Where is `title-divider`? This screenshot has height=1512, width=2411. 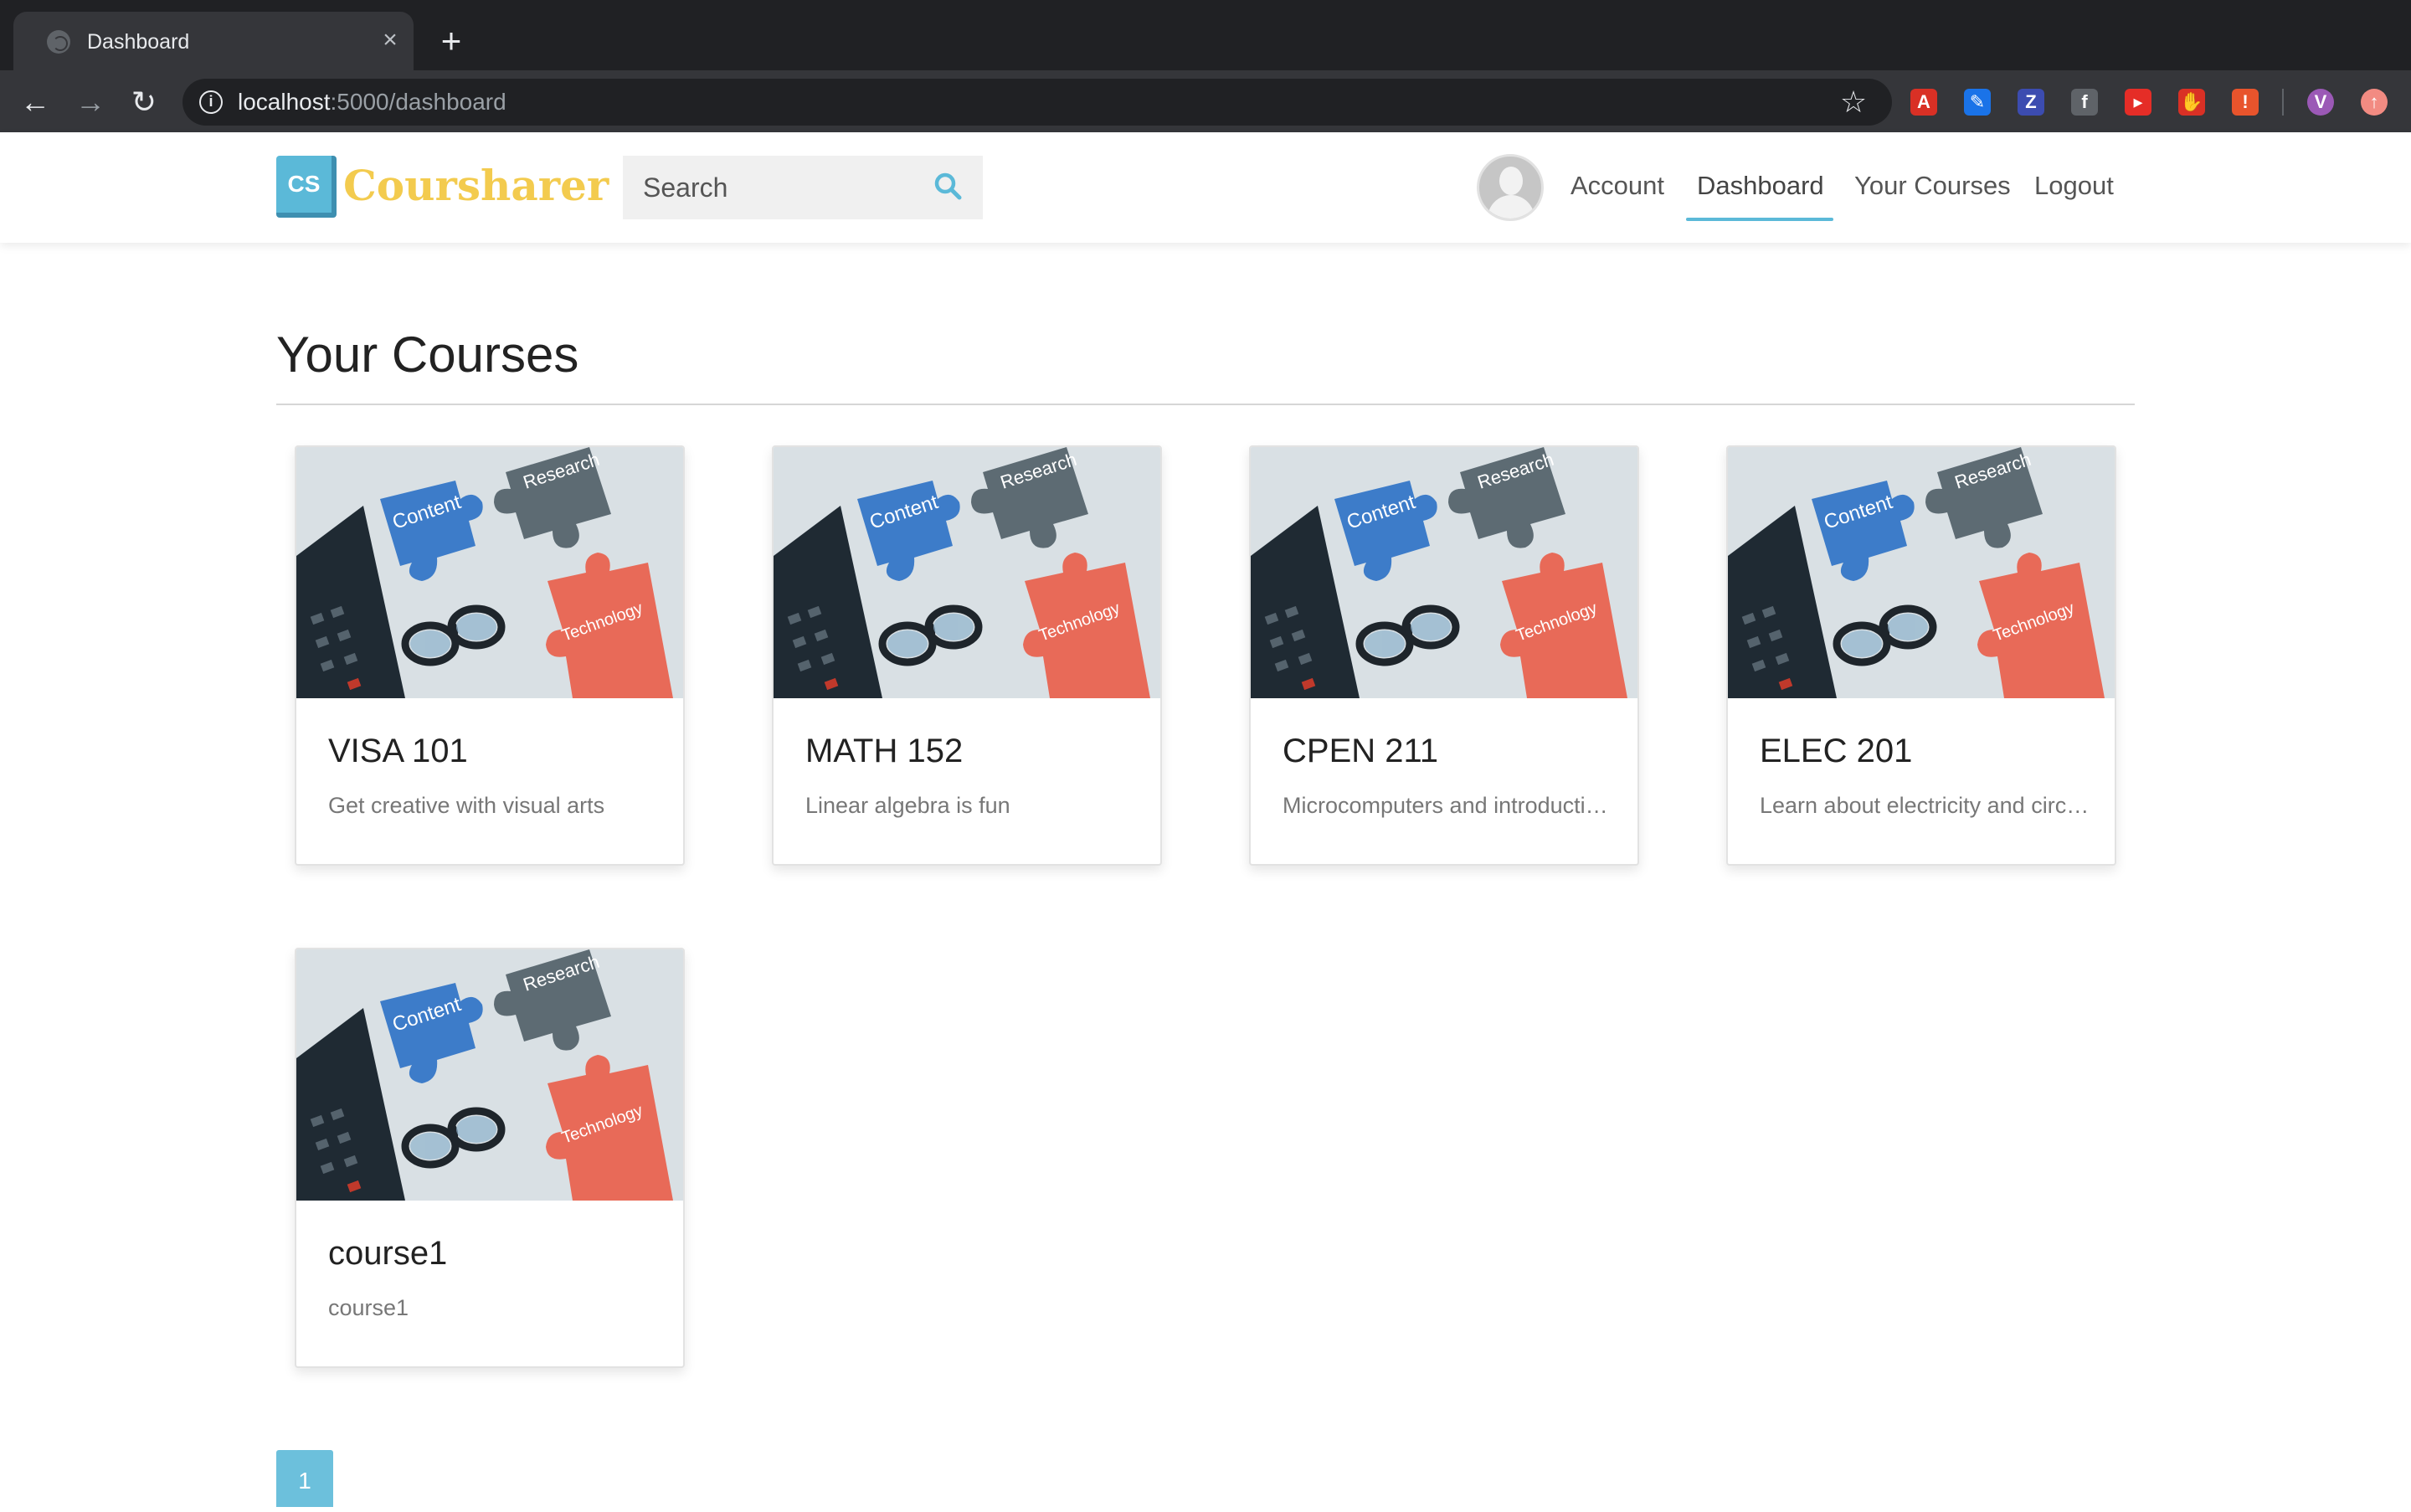 title-divider is located at coordinates (1205, 404).